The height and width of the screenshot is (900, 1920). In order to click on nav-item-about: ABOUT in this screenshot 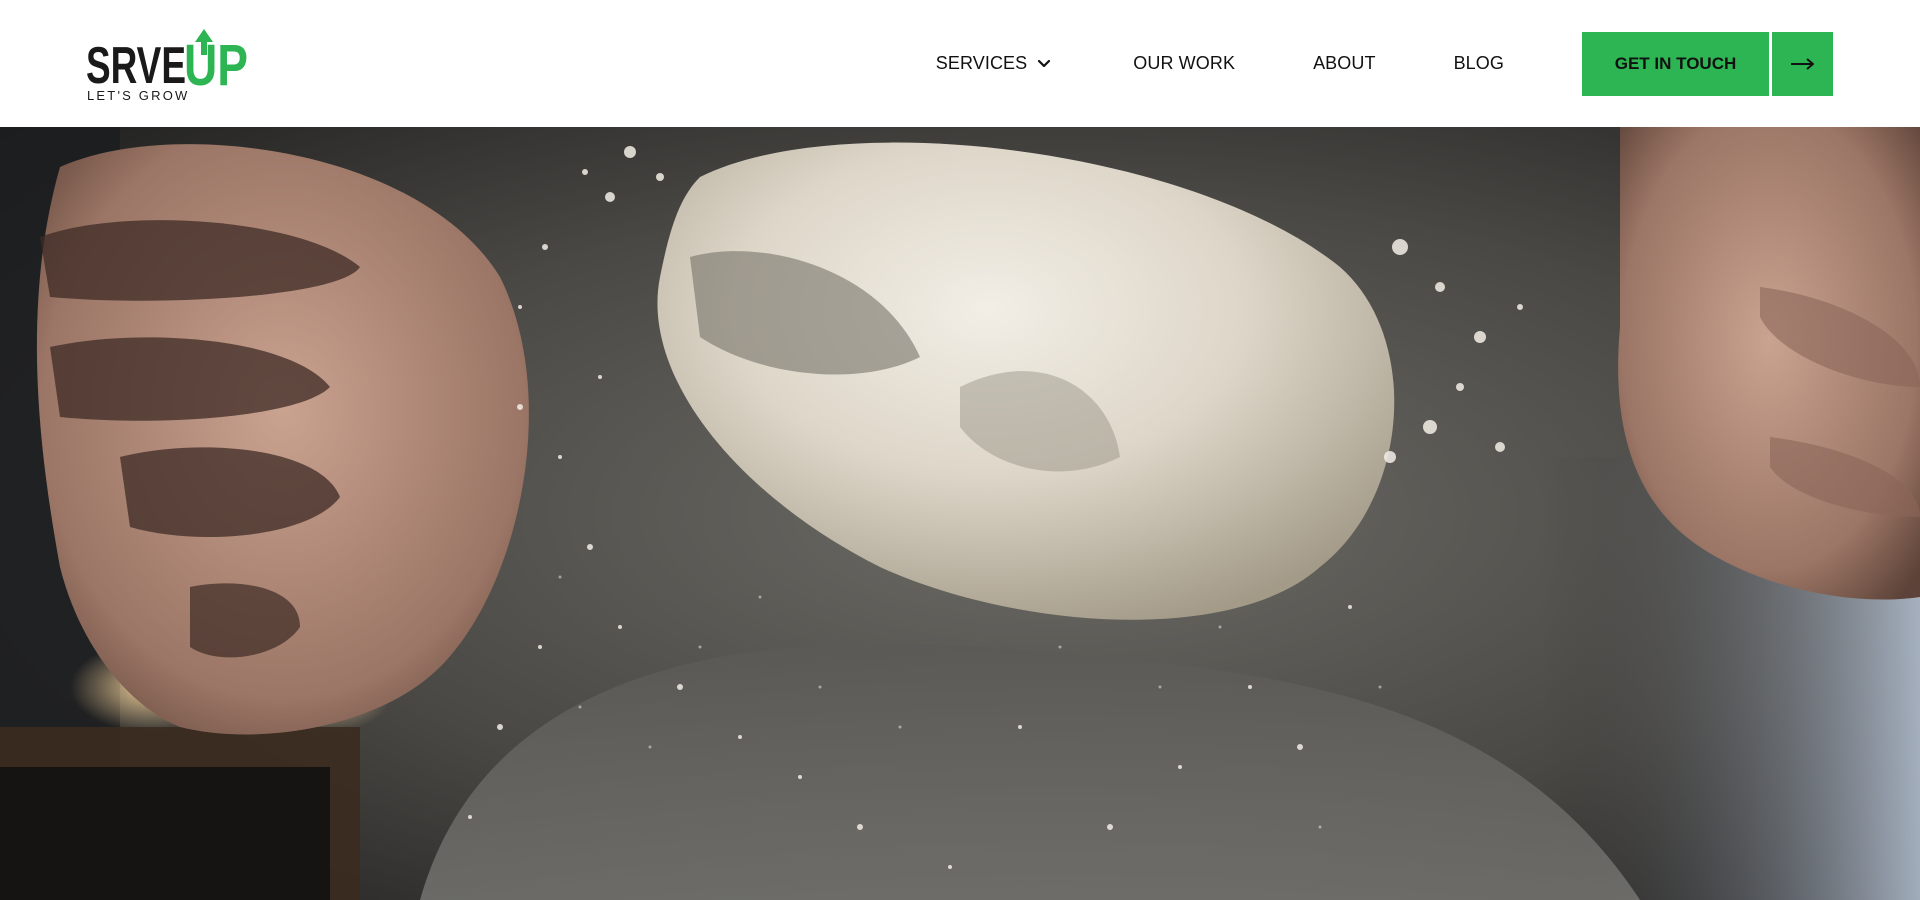, I will do `click(1344, 64)`.